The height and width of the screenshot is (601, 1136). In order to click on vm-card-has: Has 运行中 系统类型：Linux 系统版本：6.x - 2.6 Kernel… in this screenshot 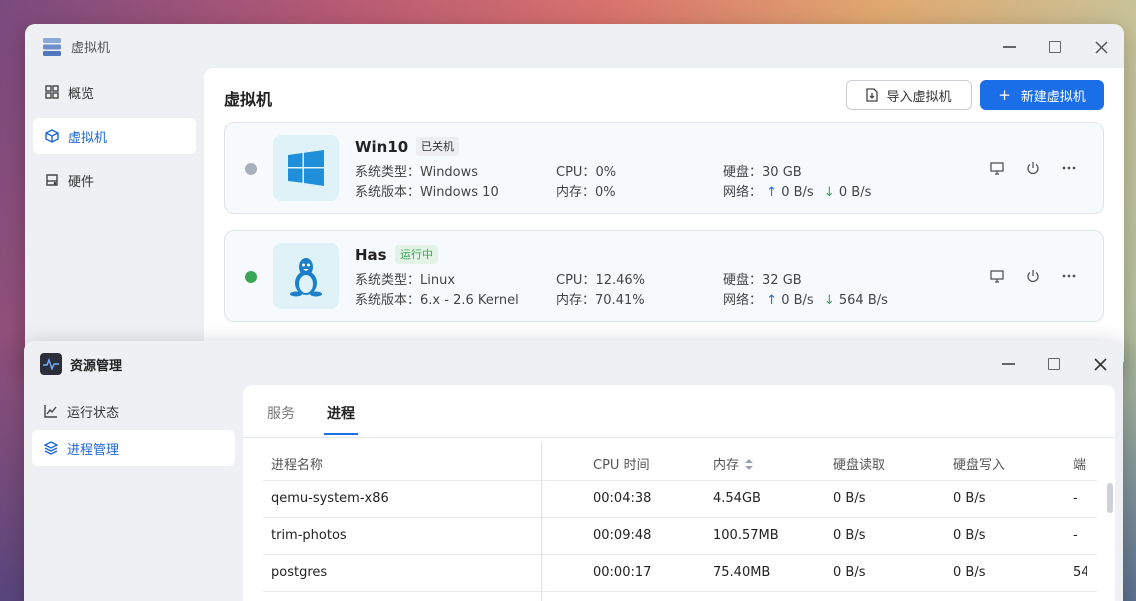, I will do `click(664, 276)`.